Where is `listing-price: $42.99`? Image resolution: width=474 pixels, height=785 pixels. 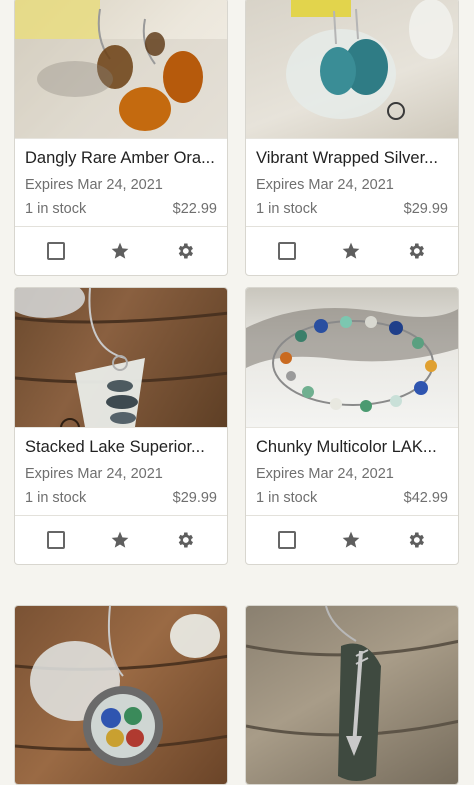 listing-price: $42.99 is located at coordinates (425, 498).